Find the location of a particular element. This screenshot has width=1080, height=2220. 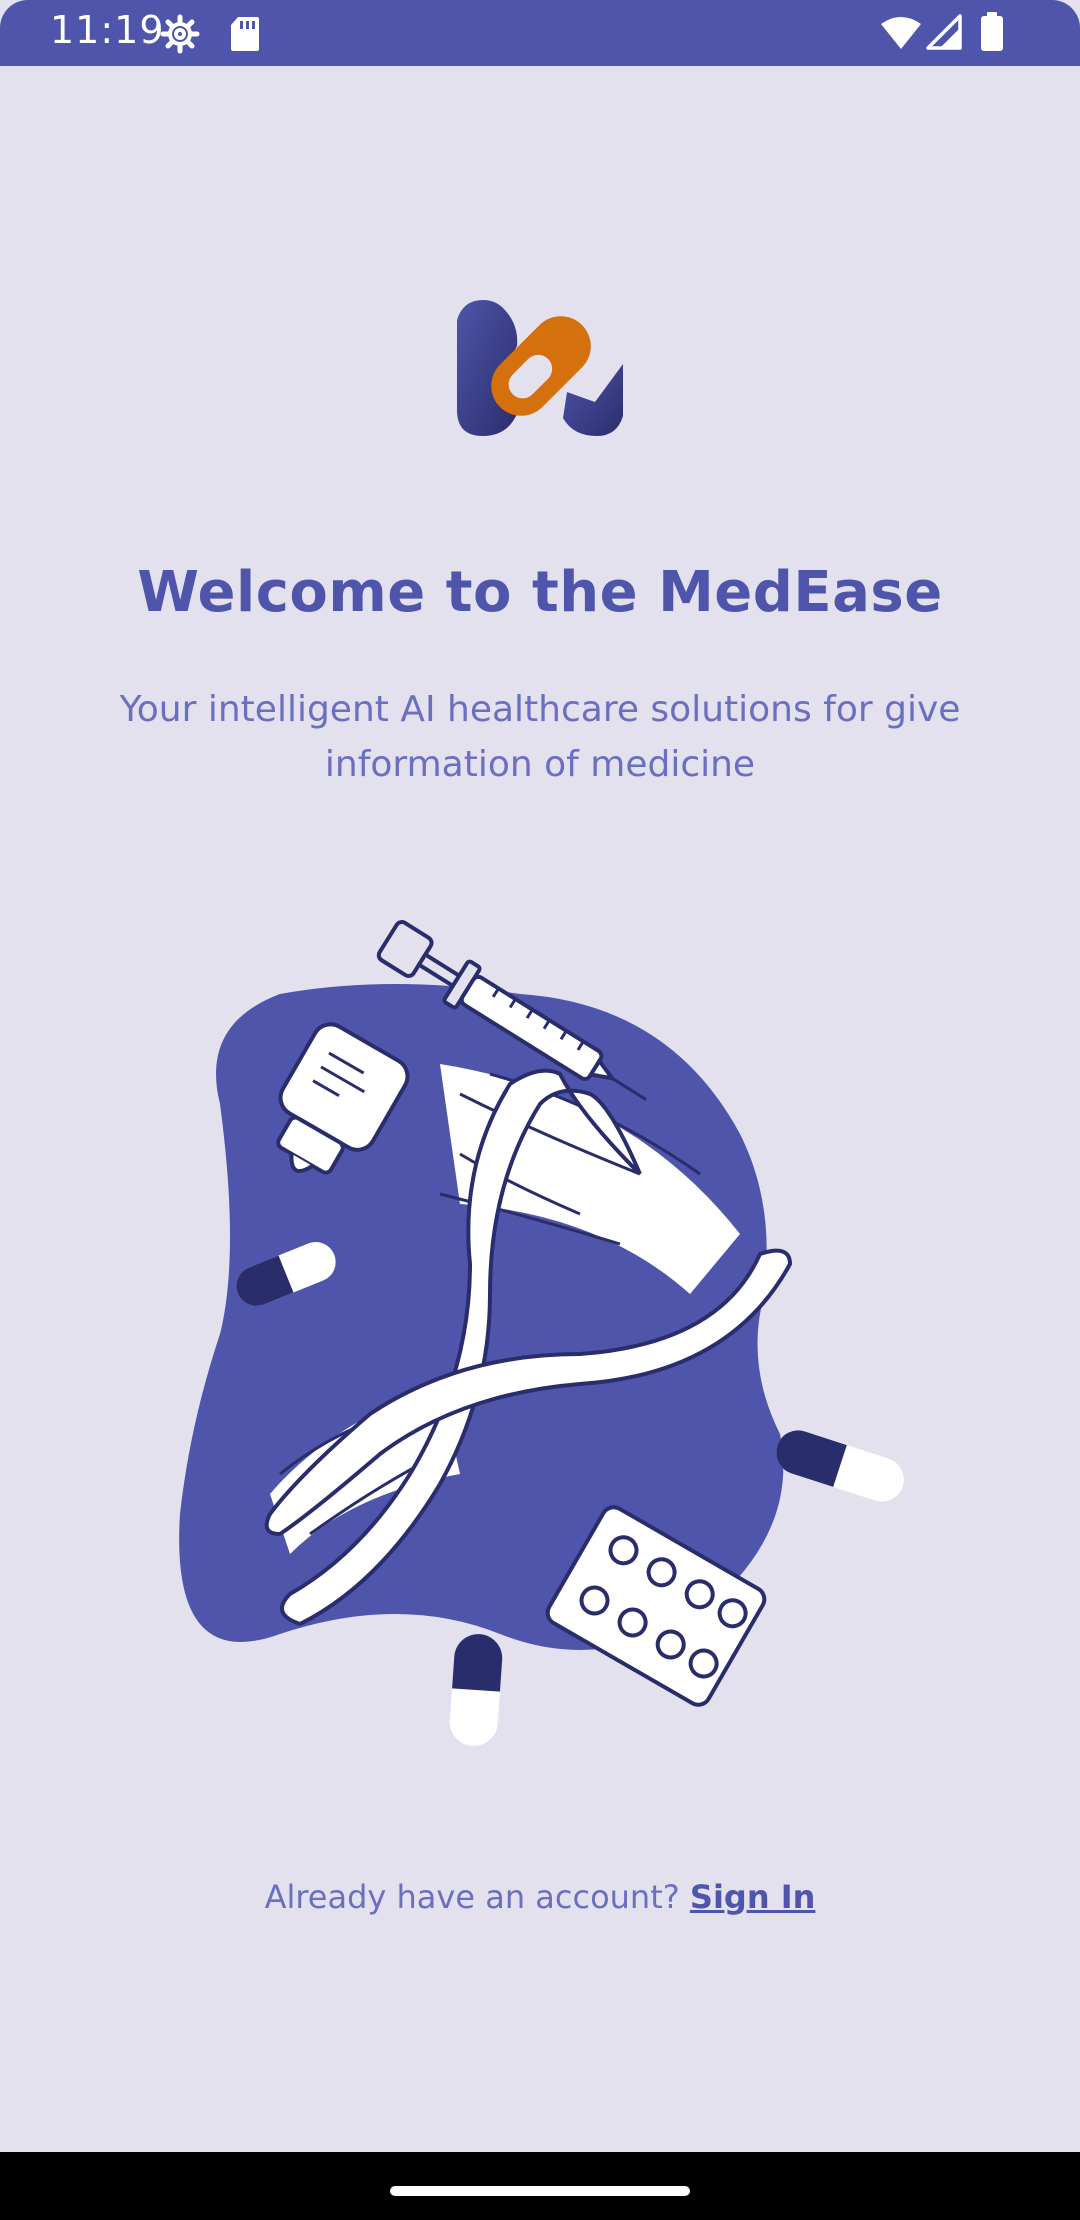

welcome-title: Welcome to the MedEase is located at coordinates (540, 592).